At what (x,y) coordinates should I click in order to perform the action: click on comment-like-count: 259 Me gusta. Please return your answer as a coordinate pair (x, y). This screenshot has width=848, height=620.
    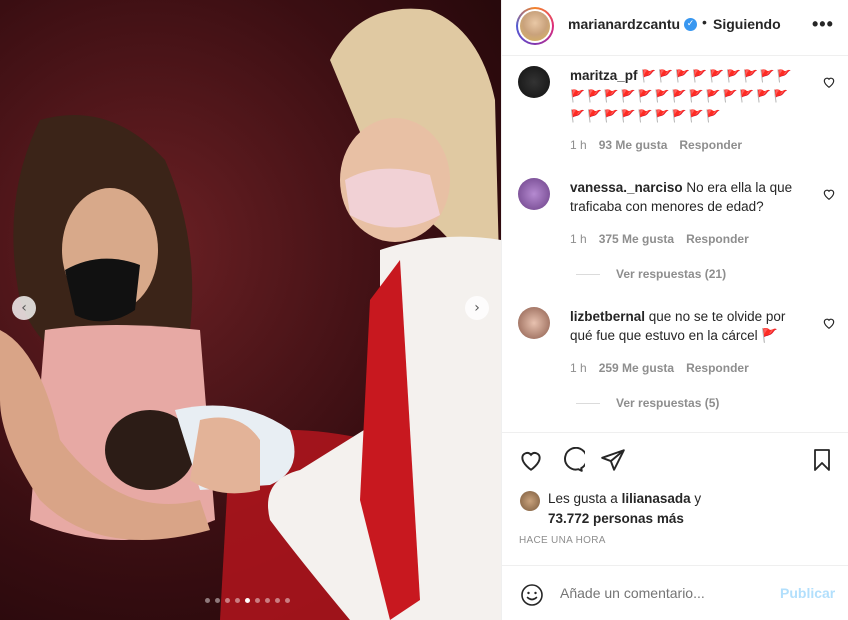
    Looking at the image, I should click on (636, 368).